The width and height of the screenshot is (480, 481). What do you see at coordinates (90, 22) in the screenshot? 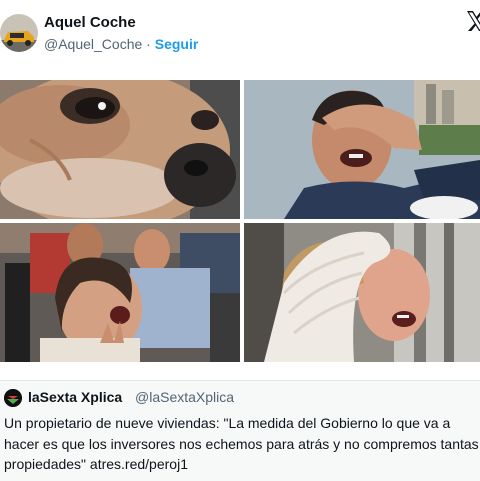
I see `display-name: Aquel Coche` at bounding box center [90, 22].